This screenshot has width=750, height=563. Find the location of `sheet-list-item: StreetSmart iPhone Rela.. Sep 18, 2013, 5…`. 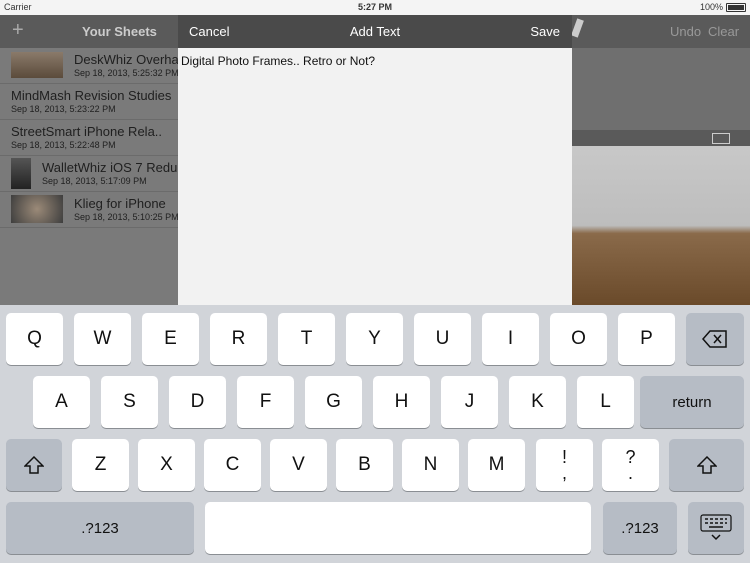

sheet-list-item: StreetSmart iPhone Rela.. Sep 18, 2013, 5… is located at coordinates (89, 138).